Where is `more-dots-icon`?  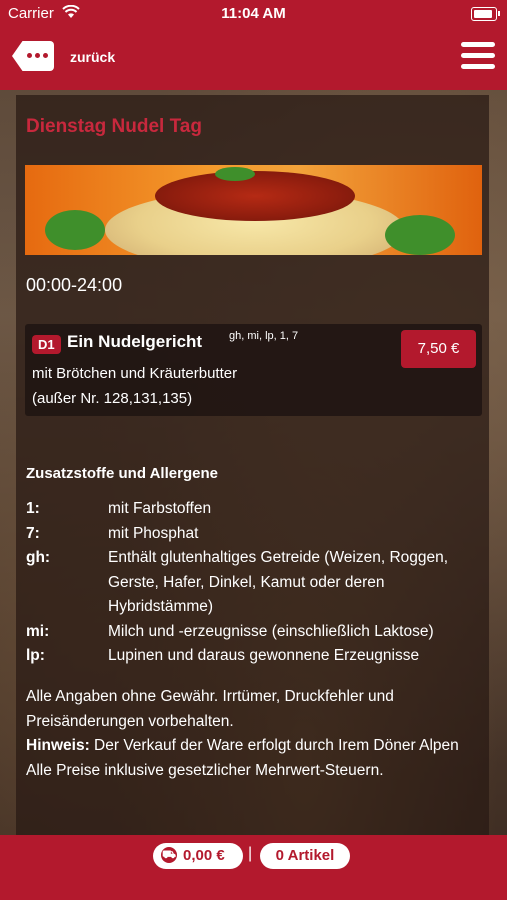 more-dots-icon is located at coordinates (37, 55).